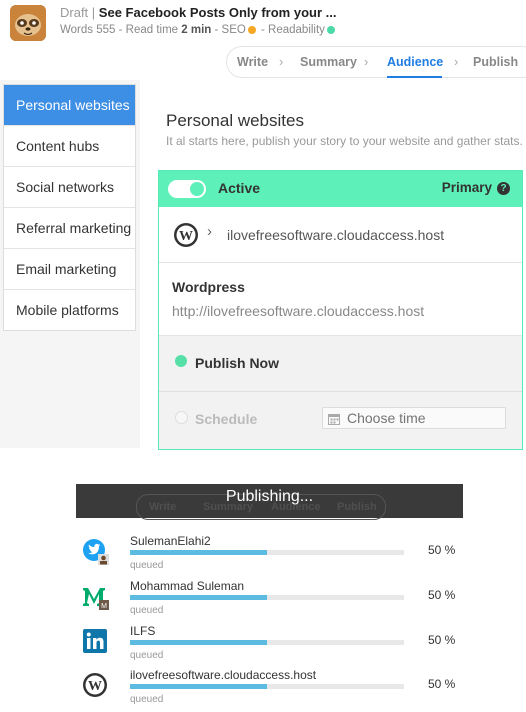  Describe the element at coordinates (170, 541) in the screenshot. I see `account-name: SulemanElahi2` at that location.